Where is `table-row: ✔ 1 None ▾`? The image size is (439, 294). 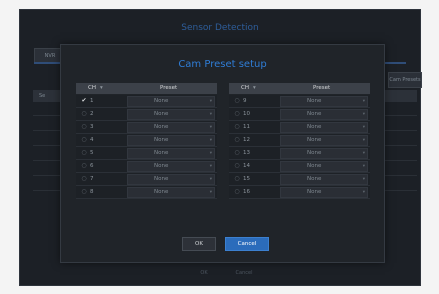 table-row: ✔ 1 None ▾ is located at coordinates (146, 101).